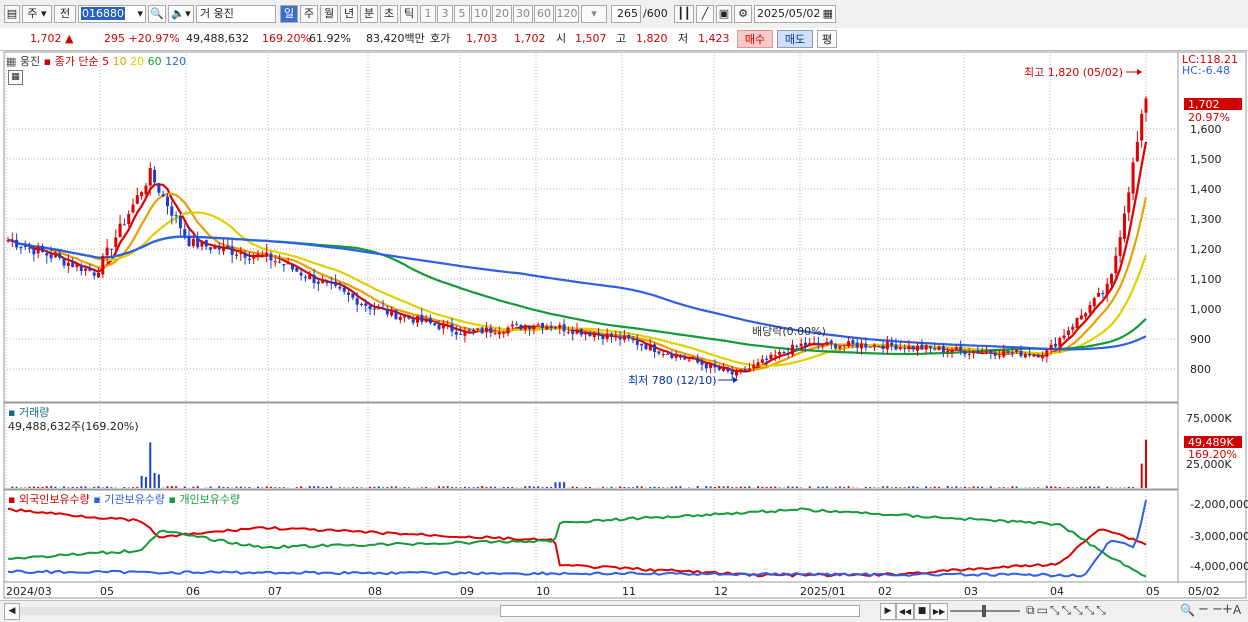  What do you see at coordinates (1227, 609) in the screenshot?
I see `zoom-in-icon: +` at bounding box center [1227, 609].